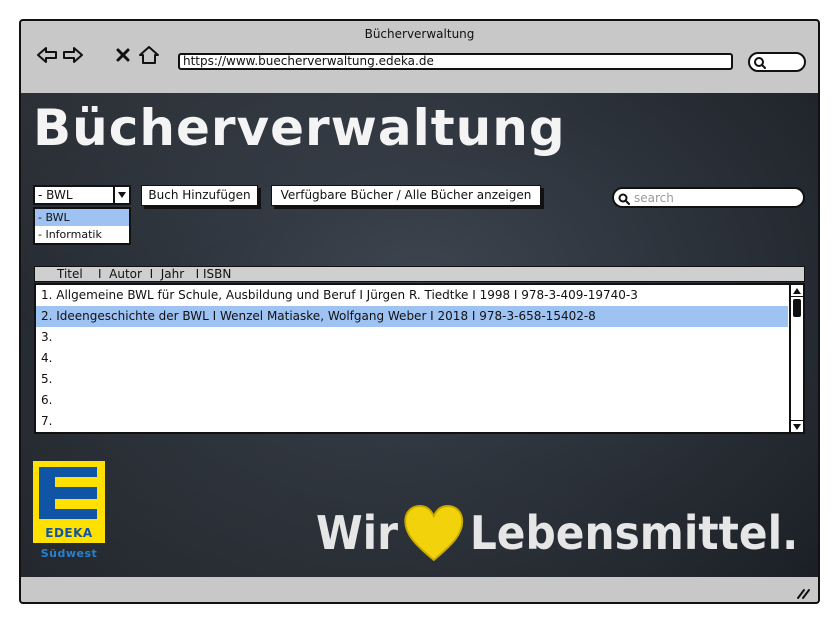 The height and width of the screenshot is (624, 839). Describe the element at coordinates (654, 198) in the screenshot. I see `search-placeholder: search` at that location.